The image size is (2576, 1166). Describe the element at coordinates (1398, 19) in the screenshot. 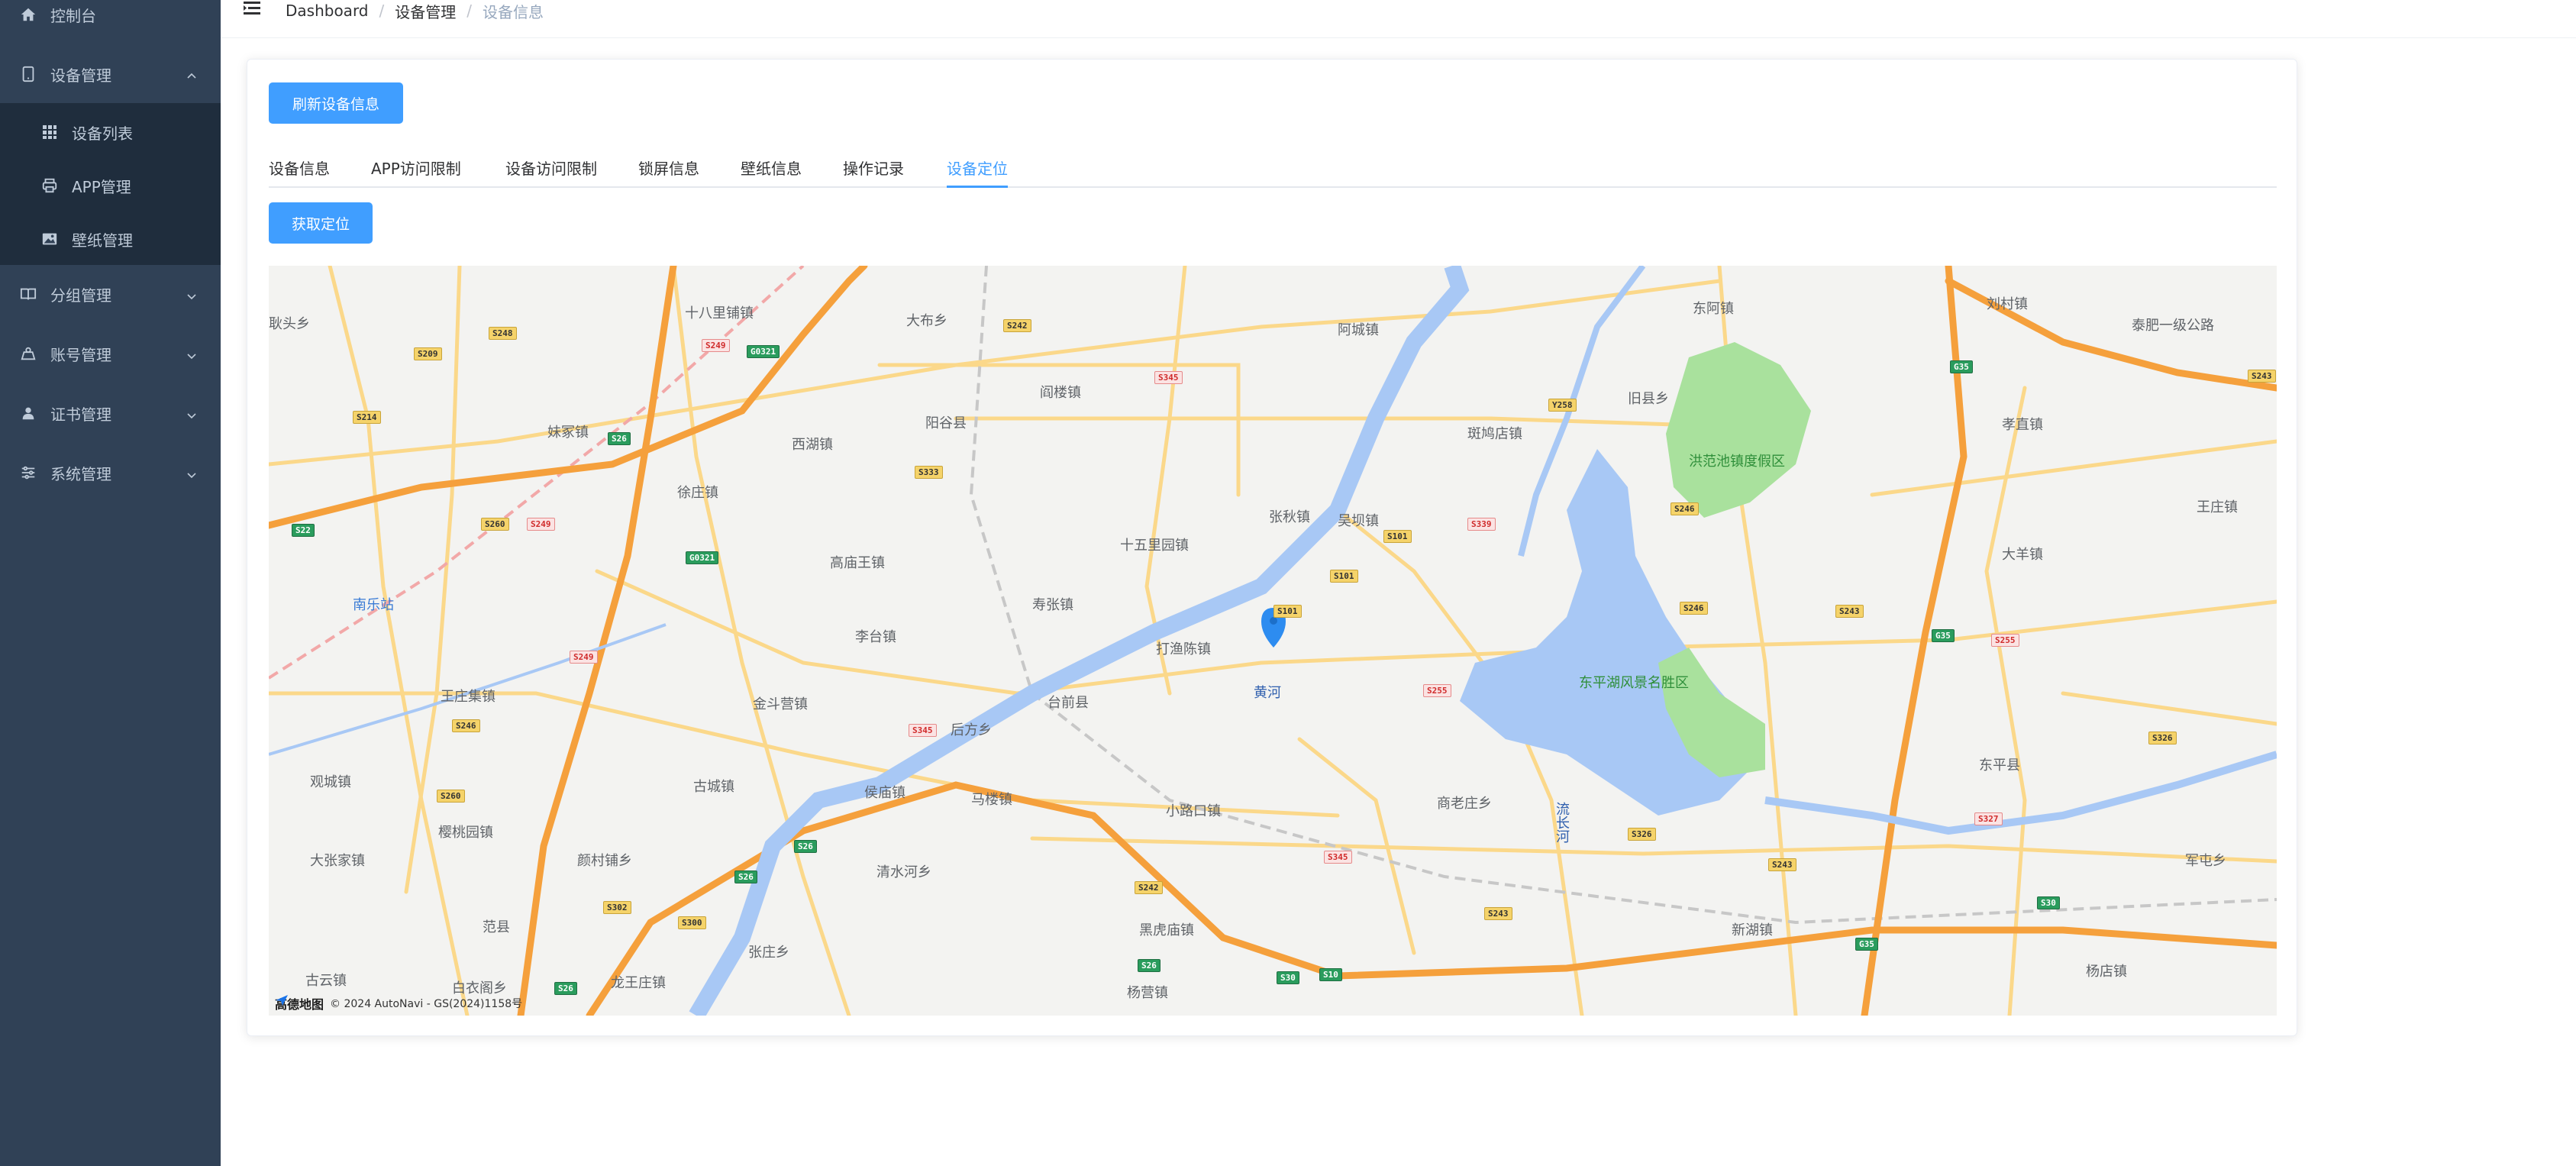

I see `top-header: Dashboard / 设备管理 / 设备信息` at that location.